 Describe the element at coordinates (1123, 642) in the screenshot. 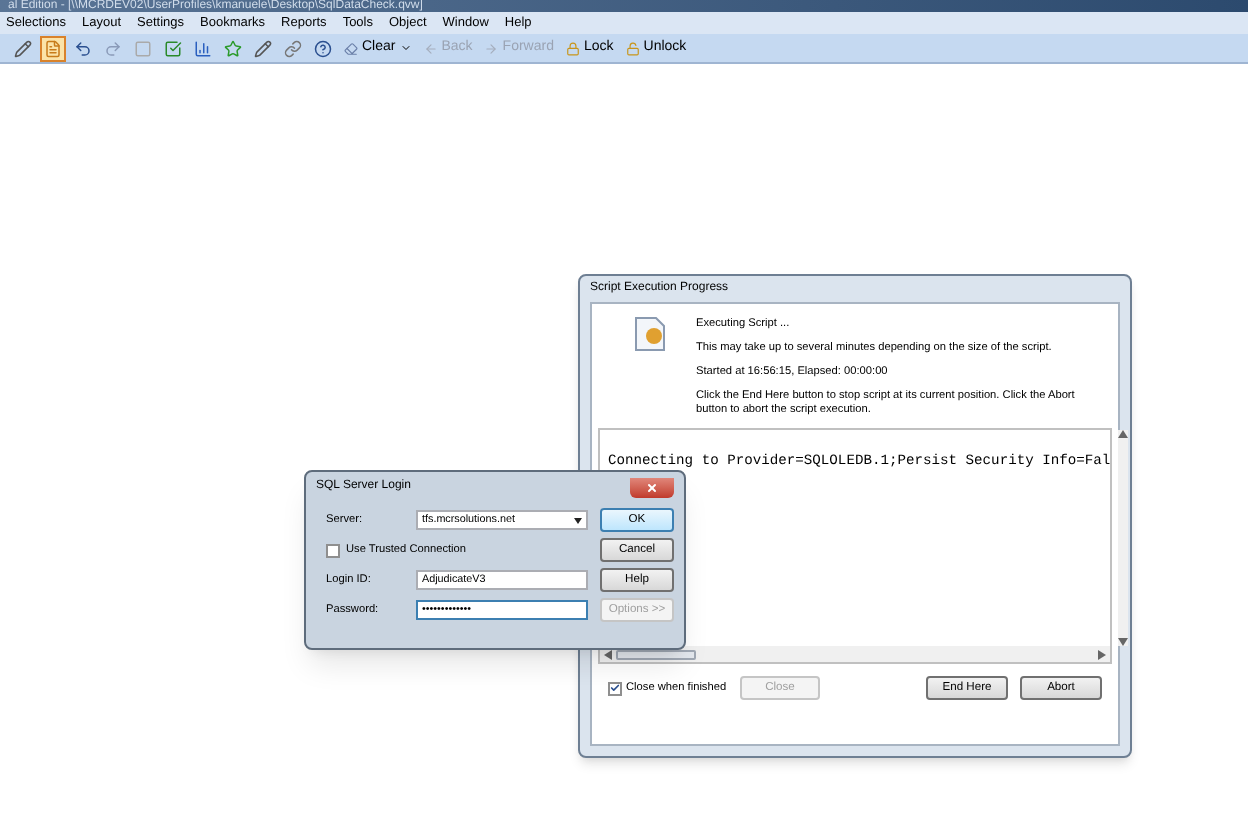

I see `scroll-down-icon` at that location.